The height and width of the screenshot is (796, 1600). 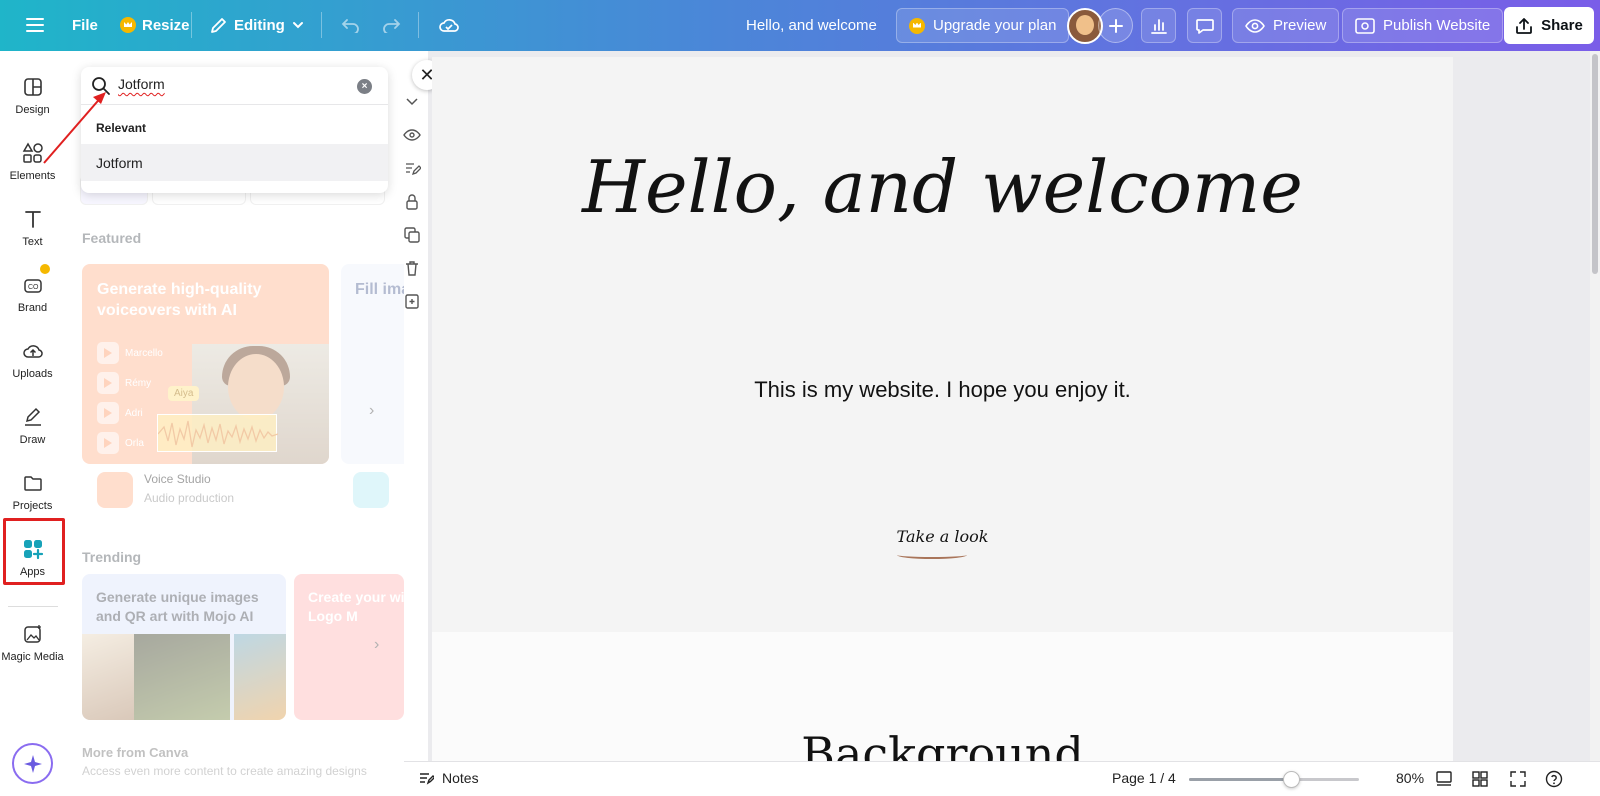 I want to click on more-from-canva-heading: More from Canva, so click(x=135, y=752).